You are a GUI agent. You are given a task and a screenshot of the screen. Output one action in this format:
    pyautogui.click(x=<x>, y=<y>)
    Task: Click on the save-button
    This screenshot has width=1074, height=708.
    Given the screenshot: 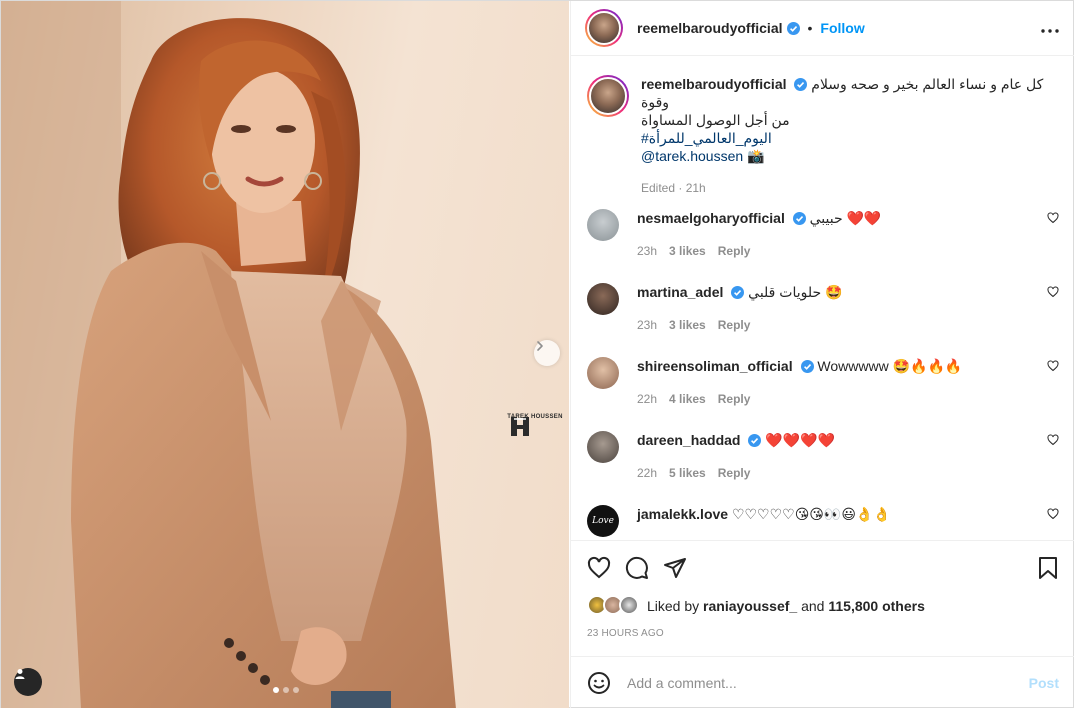 What is the action you would take?
    pyautogui.click(x=1048, y=568)
    